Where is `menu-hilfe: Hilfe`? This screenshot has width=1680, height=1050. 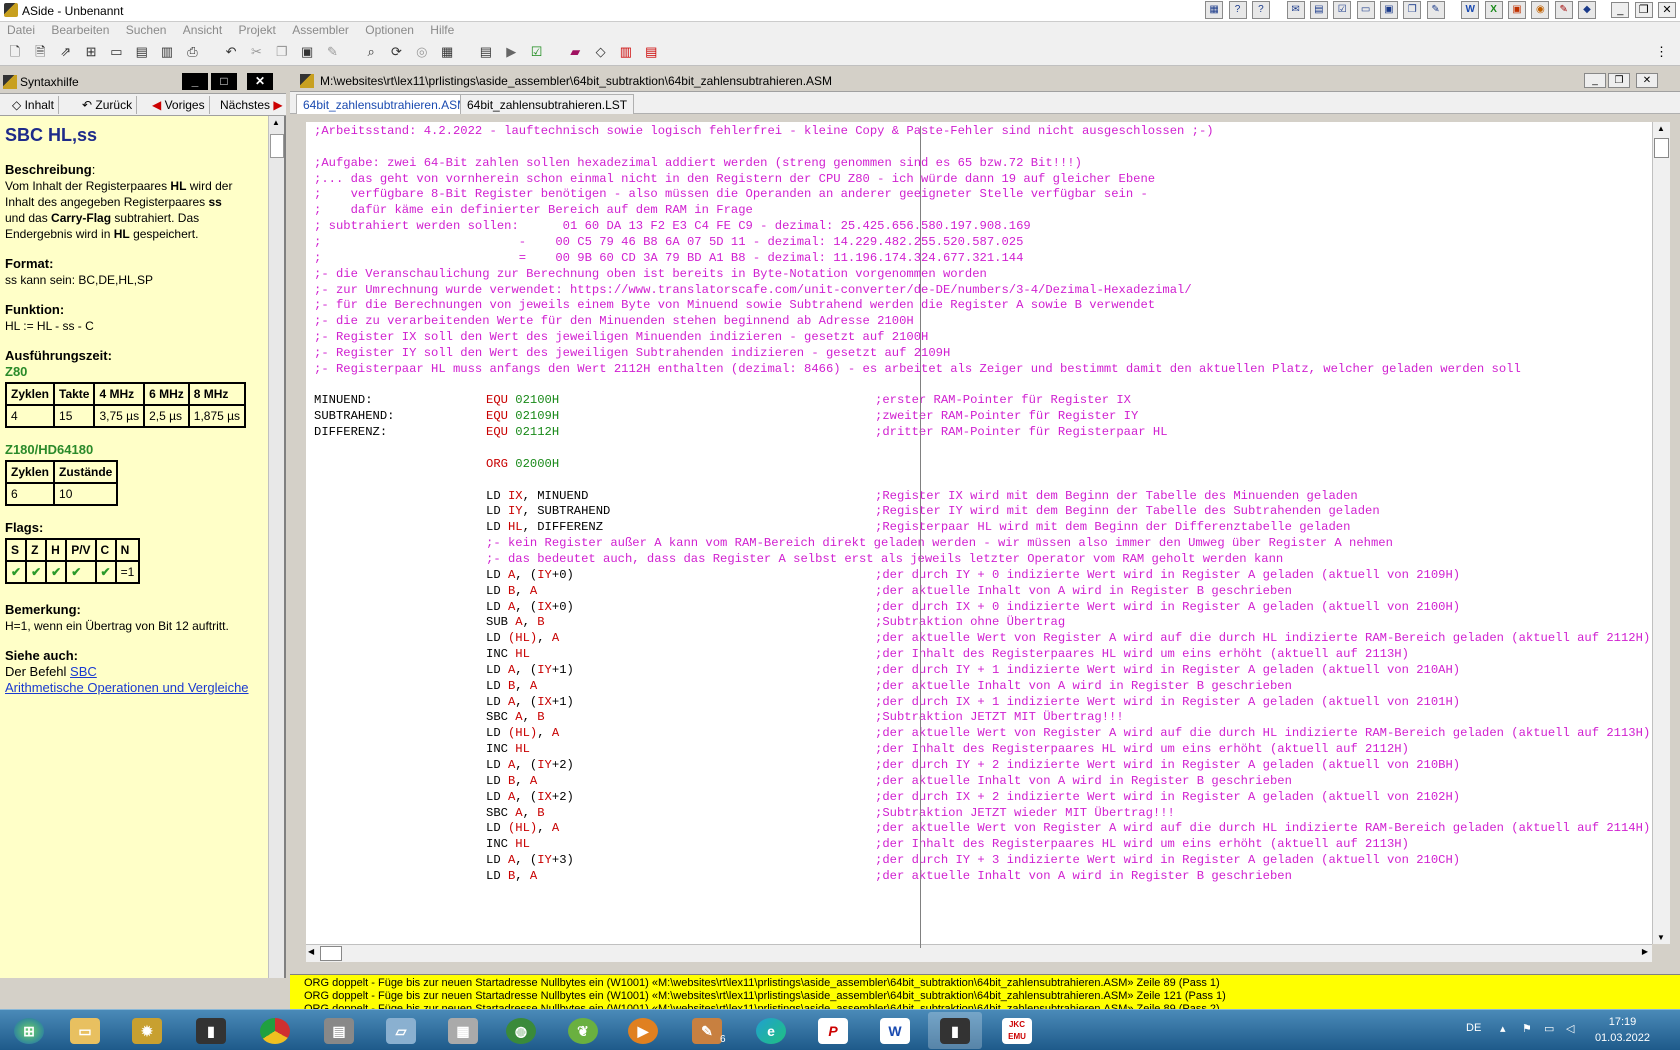
menu-hilfe: Hilfe is located at coordinates (441, 29).